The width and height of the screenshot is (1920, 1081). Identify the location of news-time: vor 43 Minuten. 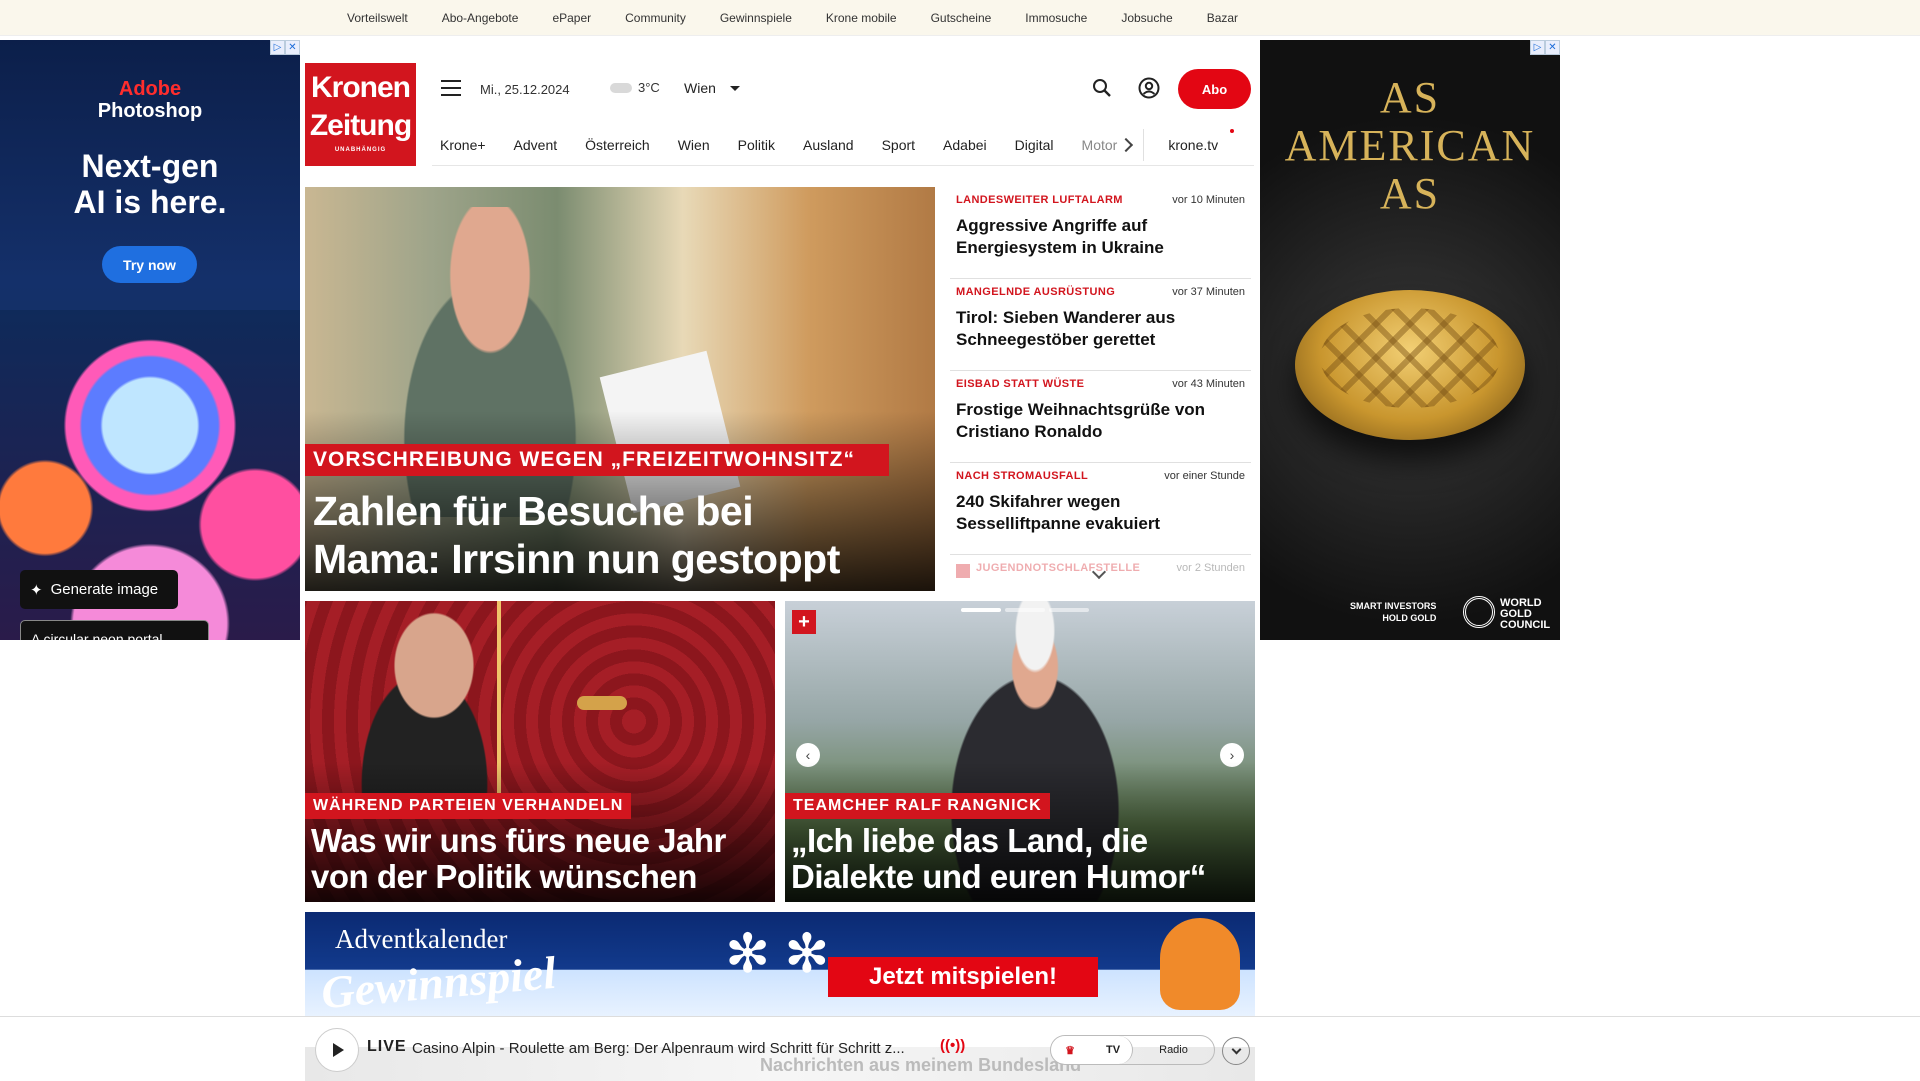
(1208, 384).